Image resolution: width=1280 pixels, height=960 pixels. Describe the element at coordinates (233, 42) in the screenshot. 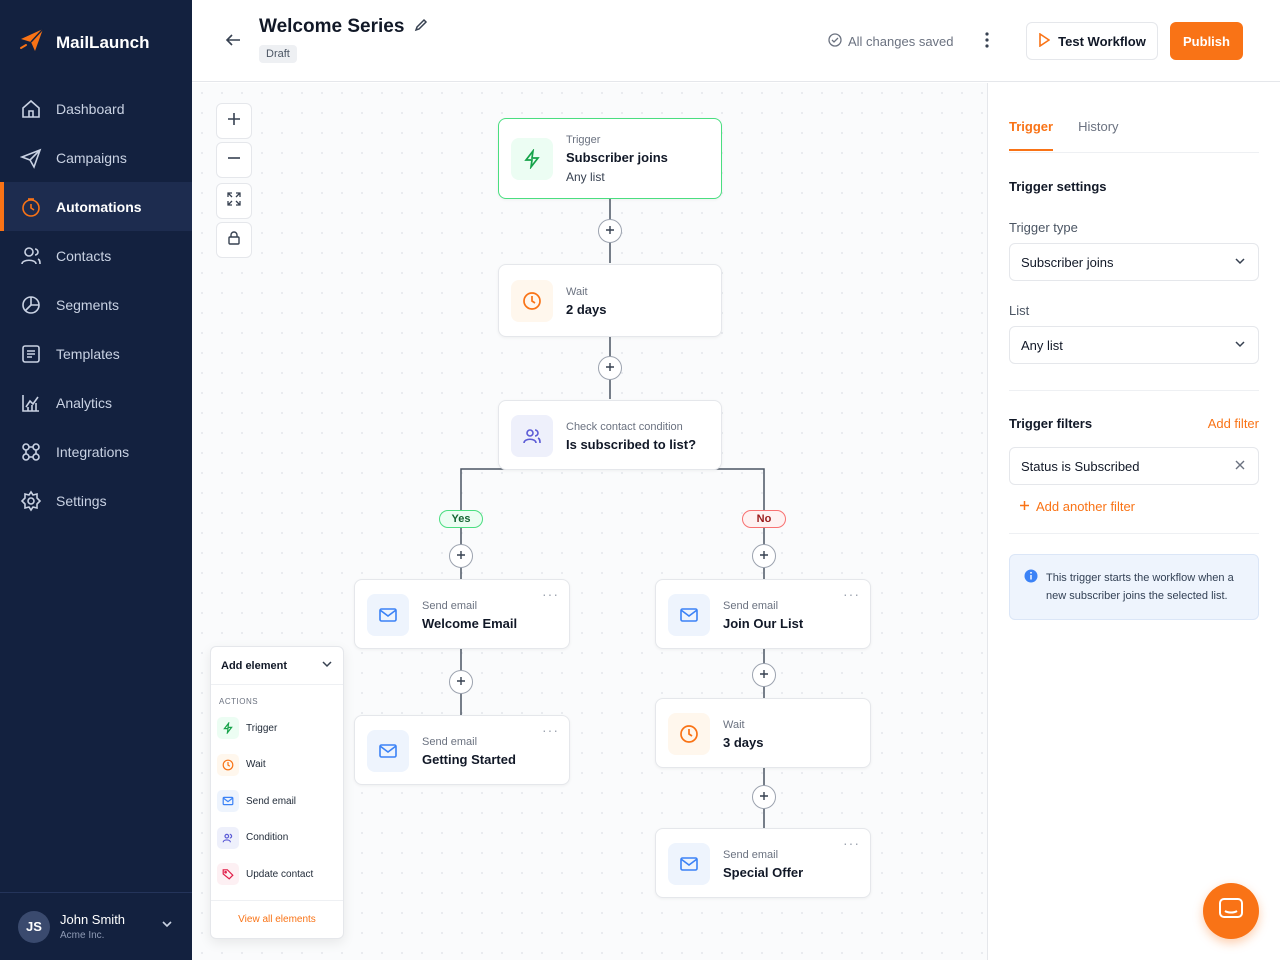

I see `back-arrow-icon` at that location.